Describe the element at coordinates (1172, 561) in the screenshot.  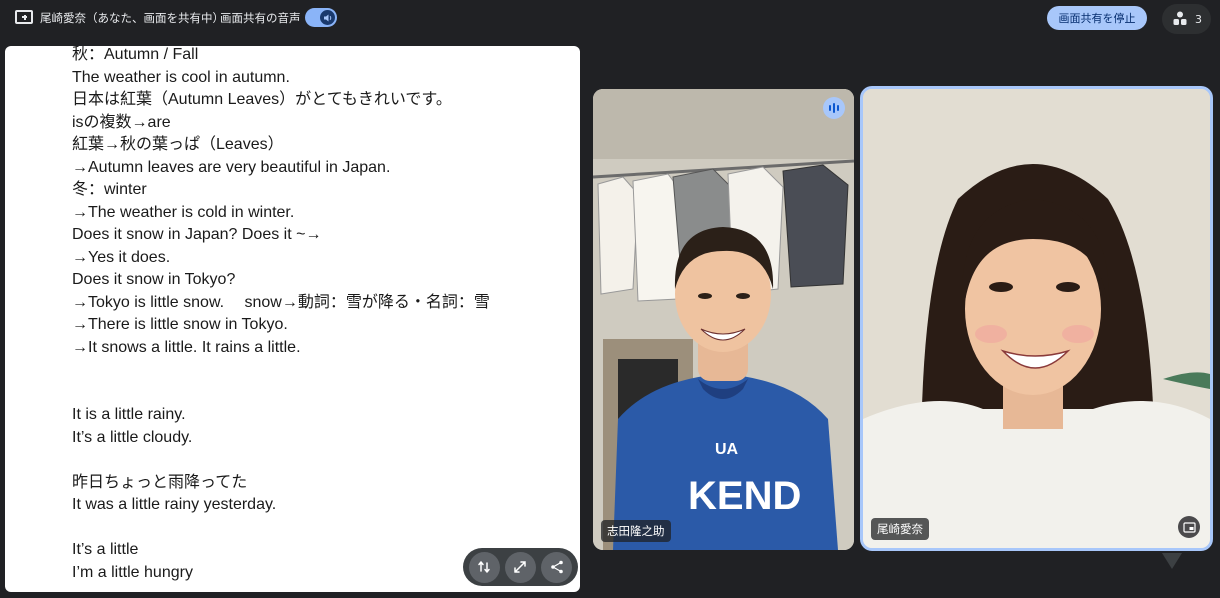
I see `tile-pointer` at that location.